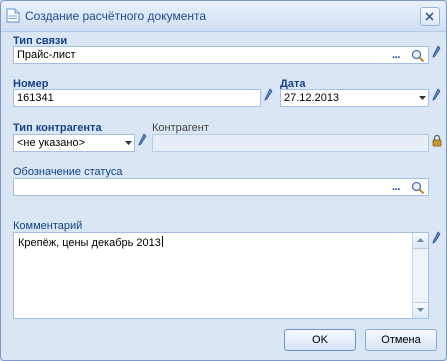 The height and width of the screenshot is (361, 447). I want to click on cancel-button: Отмена, so click(401, 340).